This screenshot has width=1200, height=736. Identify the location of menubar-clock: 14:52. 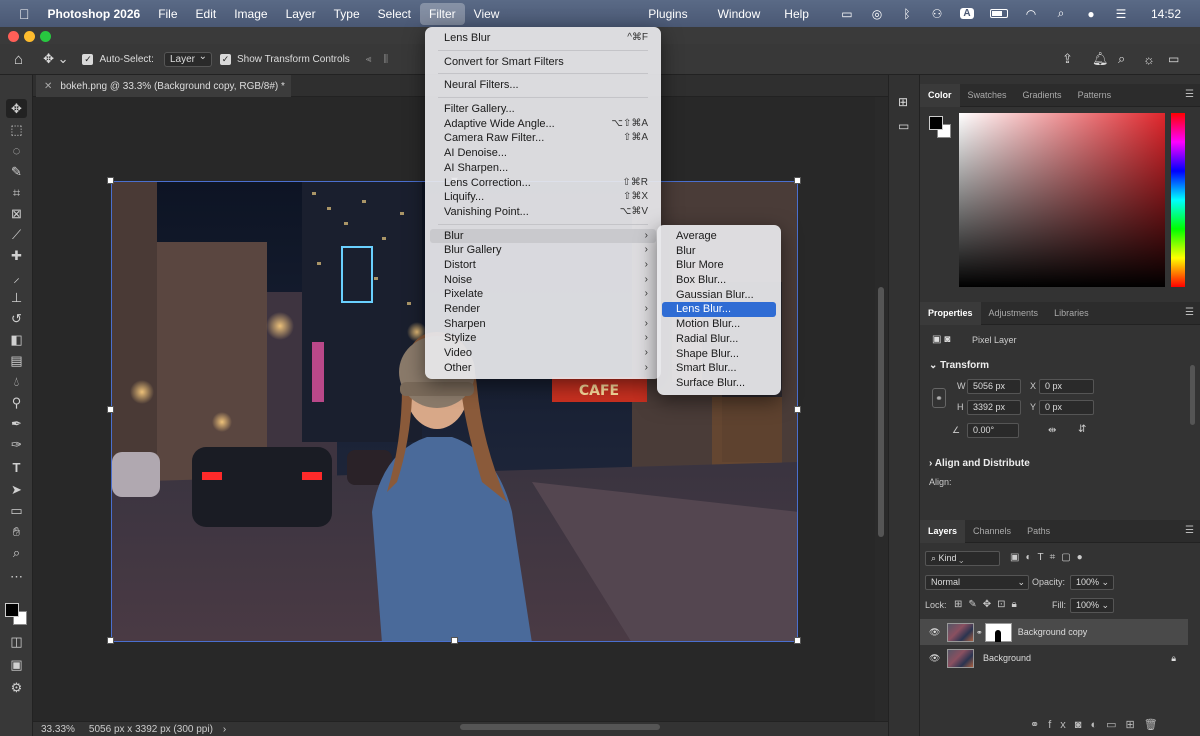
(1166, 14).